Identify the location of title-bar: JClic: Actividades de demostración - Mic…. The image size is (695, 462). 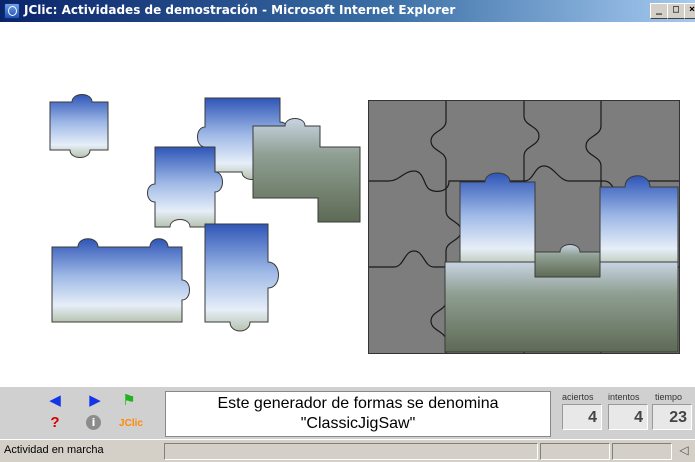
(347, 11).